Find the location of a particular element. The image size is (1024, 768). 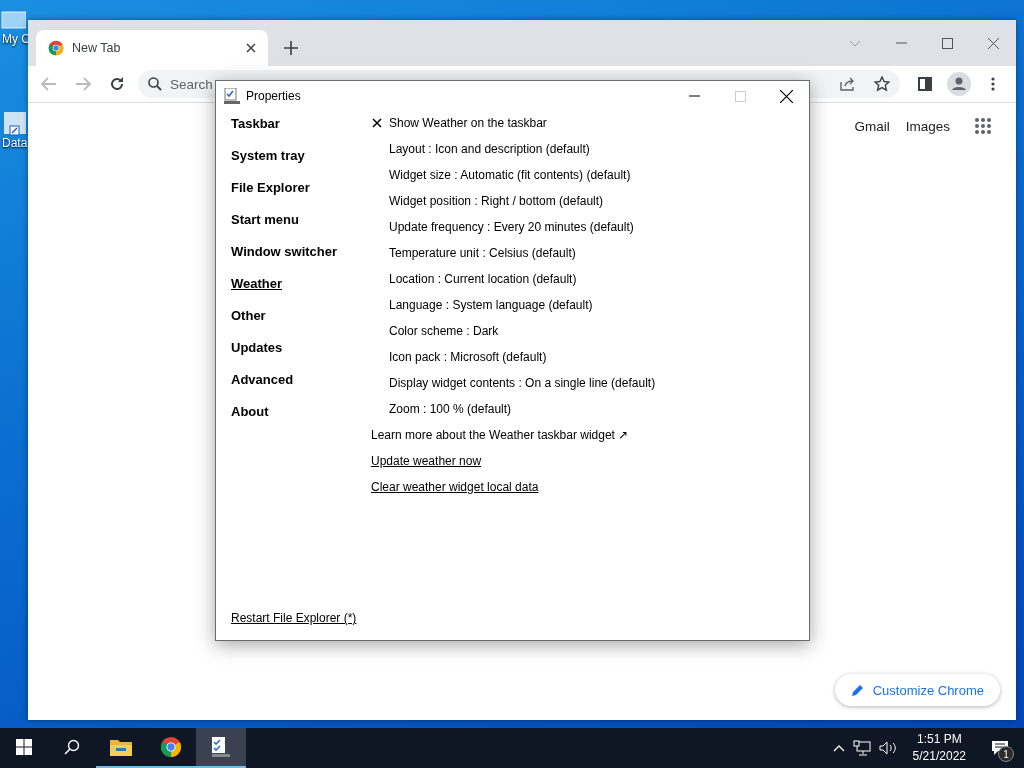

side-panel-icon is located at coordinates (925, 84).